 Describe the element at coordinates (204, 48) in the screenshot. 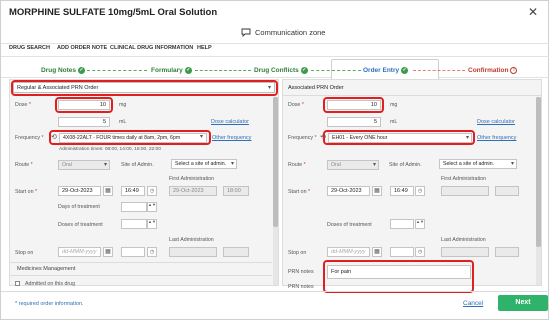

I see `menu-help: HELP` at that location.